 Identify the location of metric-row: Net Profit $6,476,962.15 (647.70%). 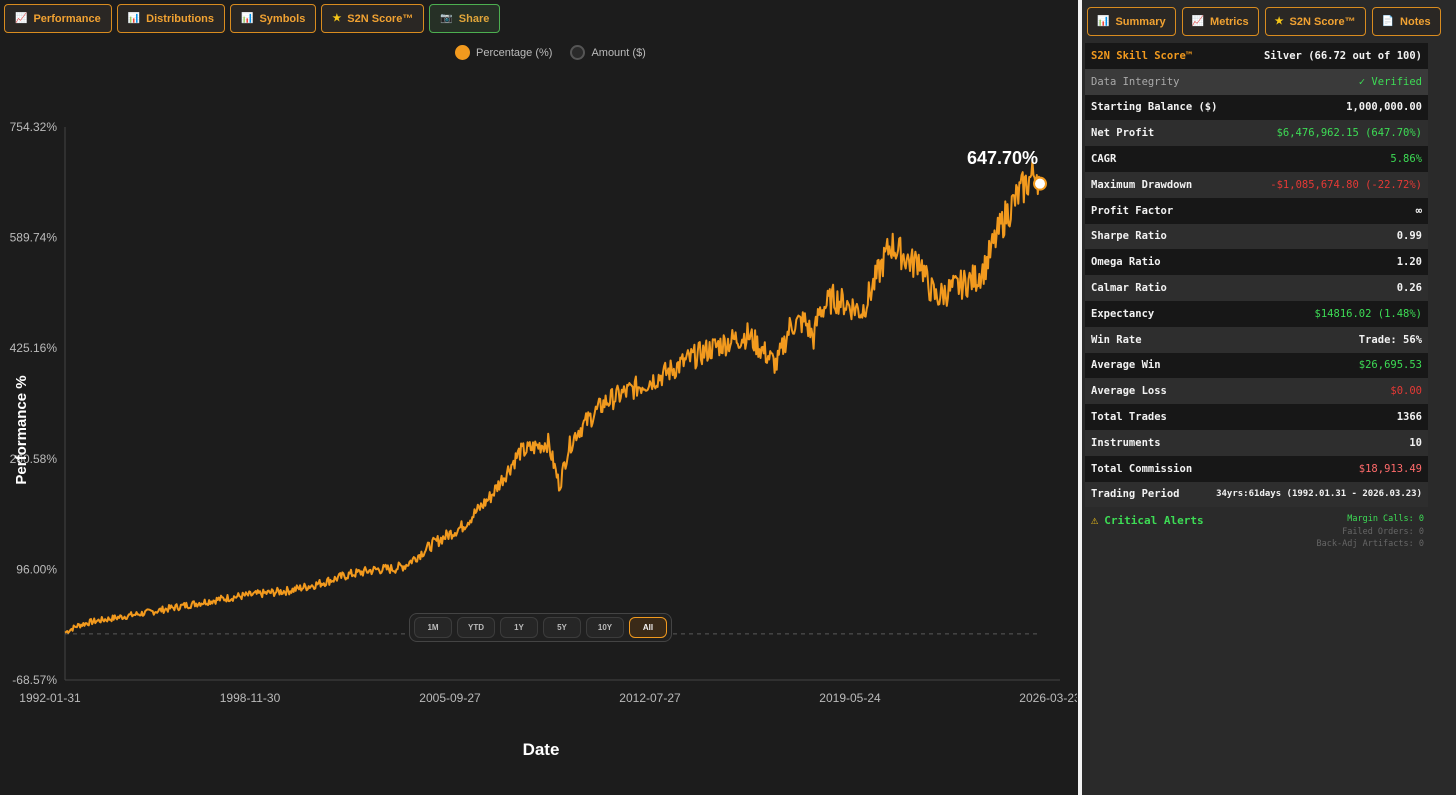
(1256, 133).